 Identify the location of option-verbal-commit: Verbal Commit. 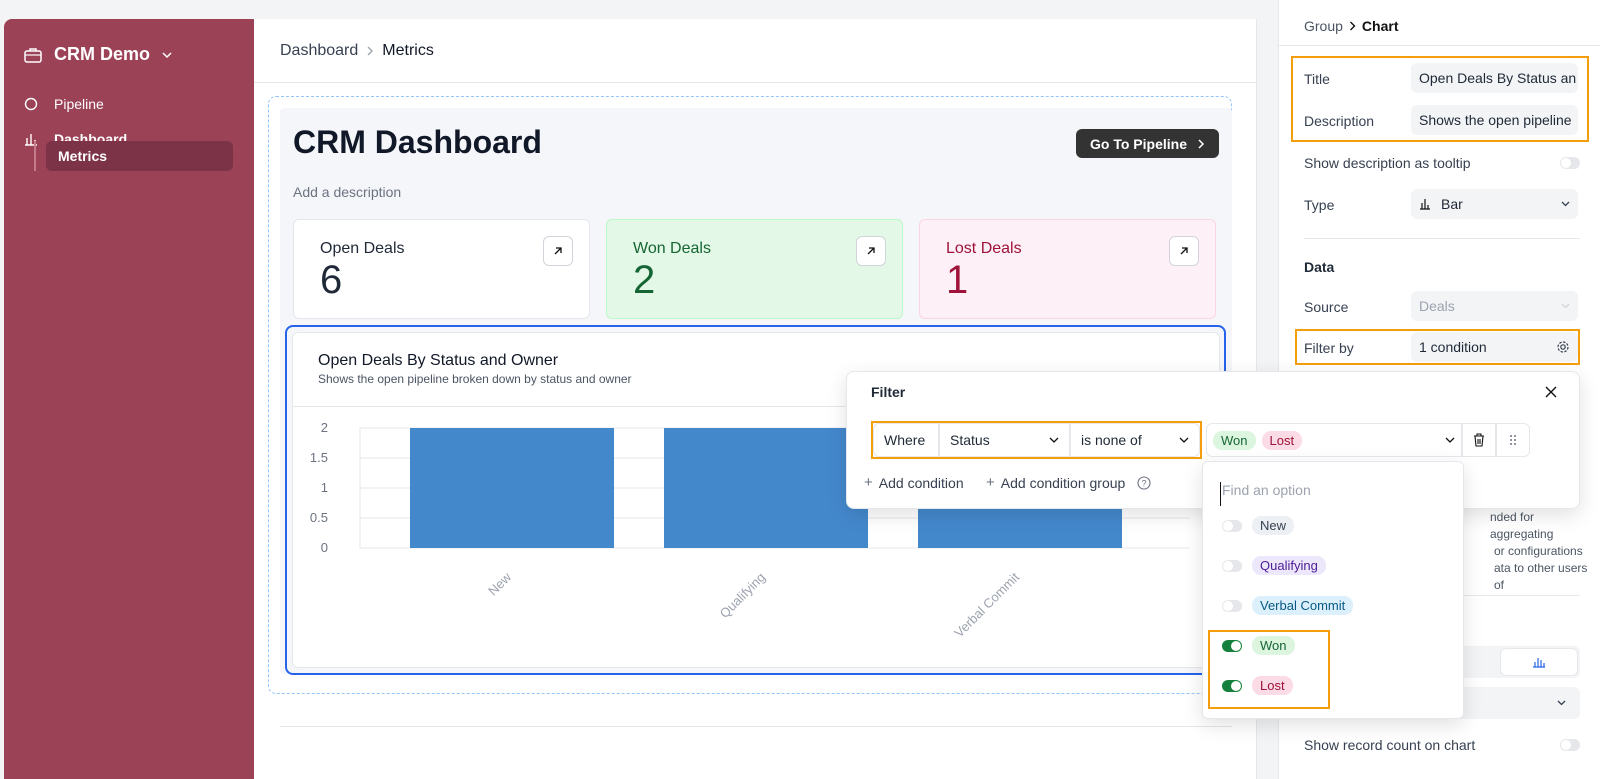
(1288, 605).